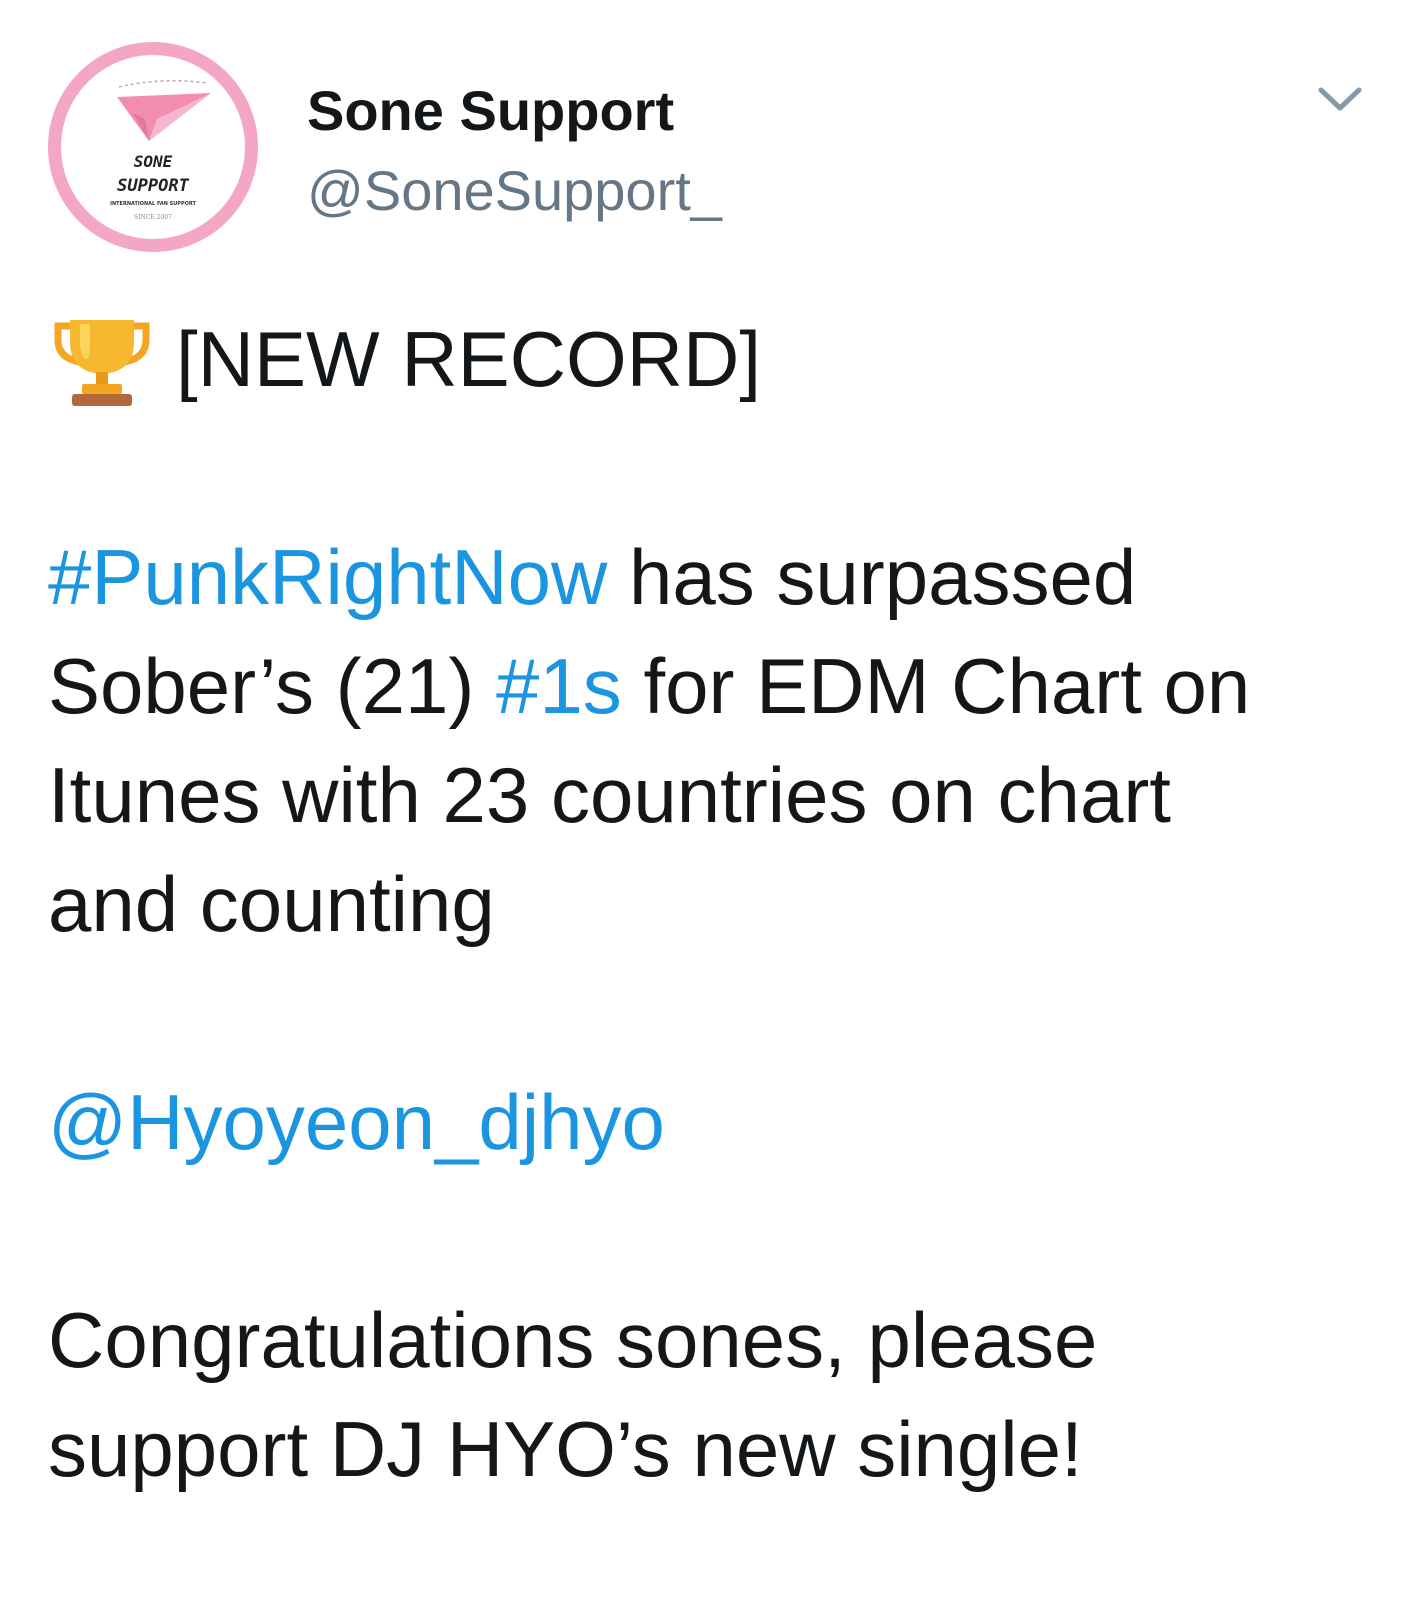 The image size is (1415, 1605). I want to click on record-heading: [NEW RECORD], so click(713, 359).